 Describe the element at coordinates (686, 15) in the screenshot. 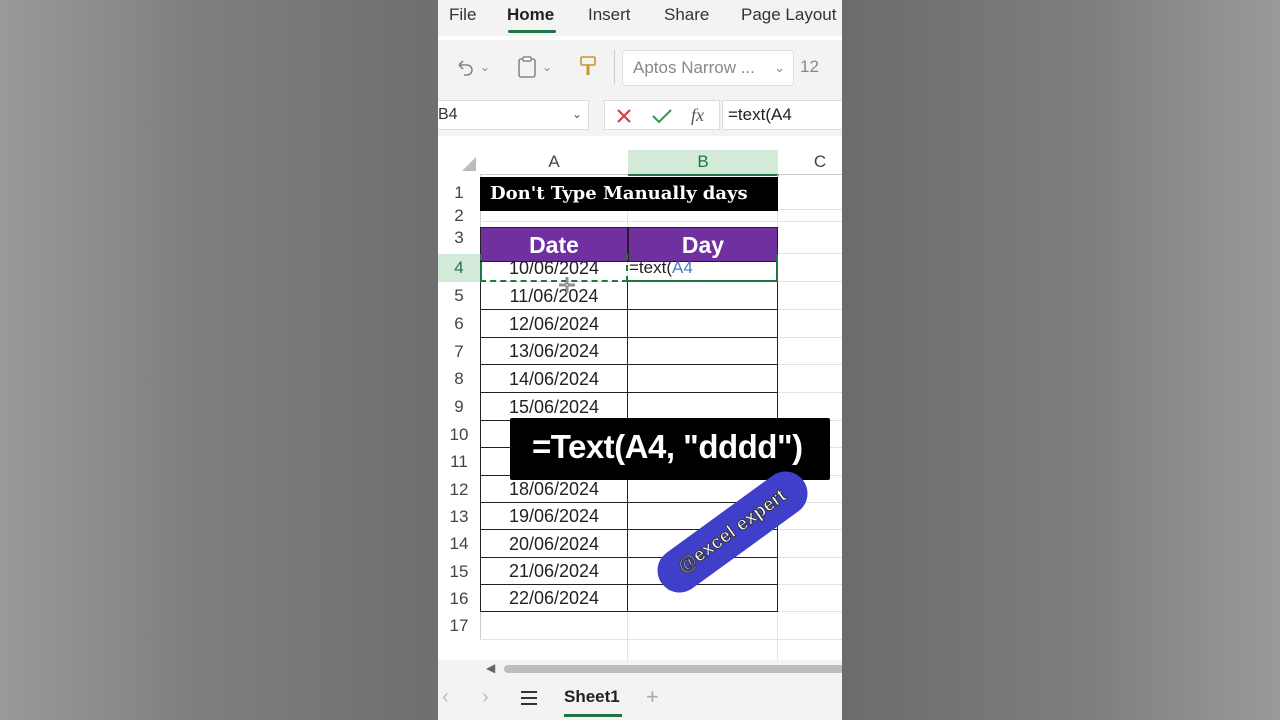

I see `tab-share: Share` at that location.